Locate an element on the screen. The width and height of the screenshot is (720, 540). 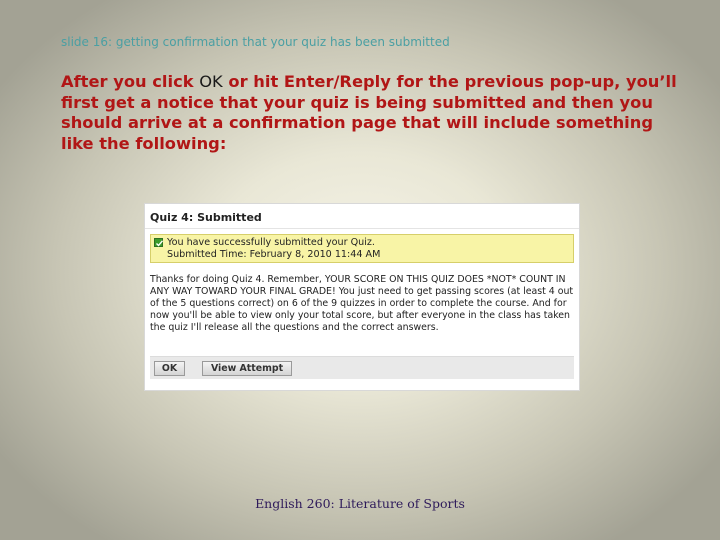
divider is located at coordinates (362, 228).